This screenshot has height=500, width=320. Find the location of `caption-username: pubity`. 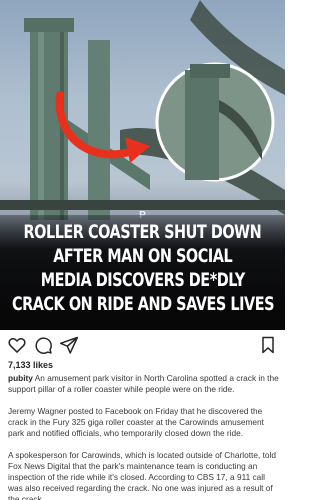

caption-username: pubity is located at coordinates (20, 378).